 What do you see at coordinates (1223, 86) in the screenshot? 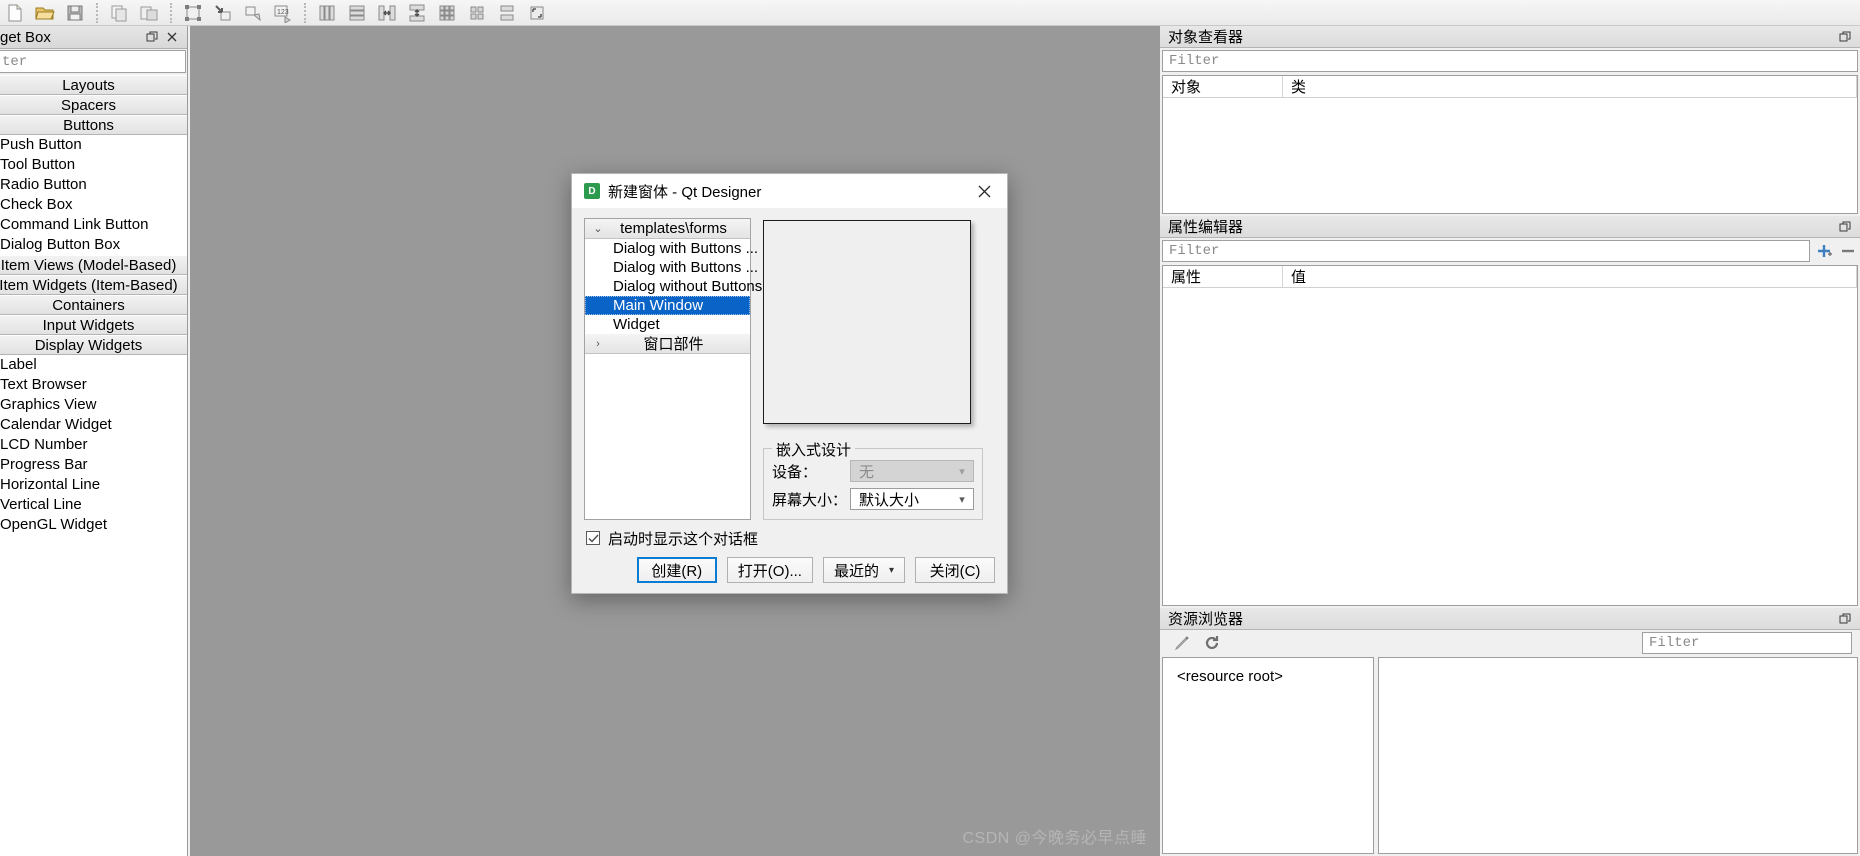
I see `column-object: 对象` at bounding box center [1223, 86].